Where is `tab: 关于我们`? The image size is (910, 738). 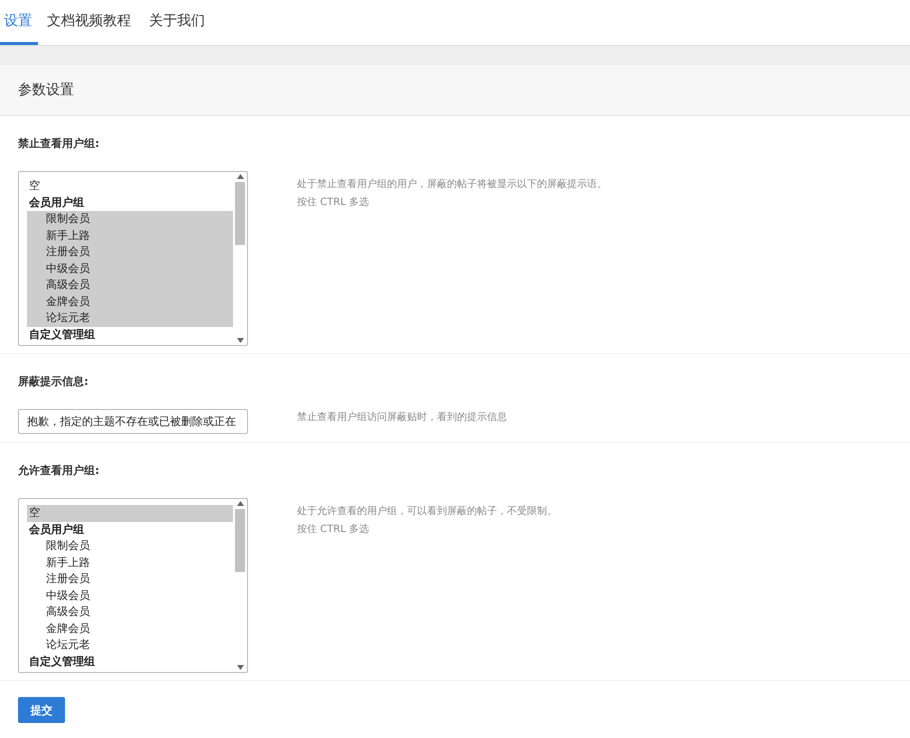
tab: 关于我们 is located at coordinates (177, 22).